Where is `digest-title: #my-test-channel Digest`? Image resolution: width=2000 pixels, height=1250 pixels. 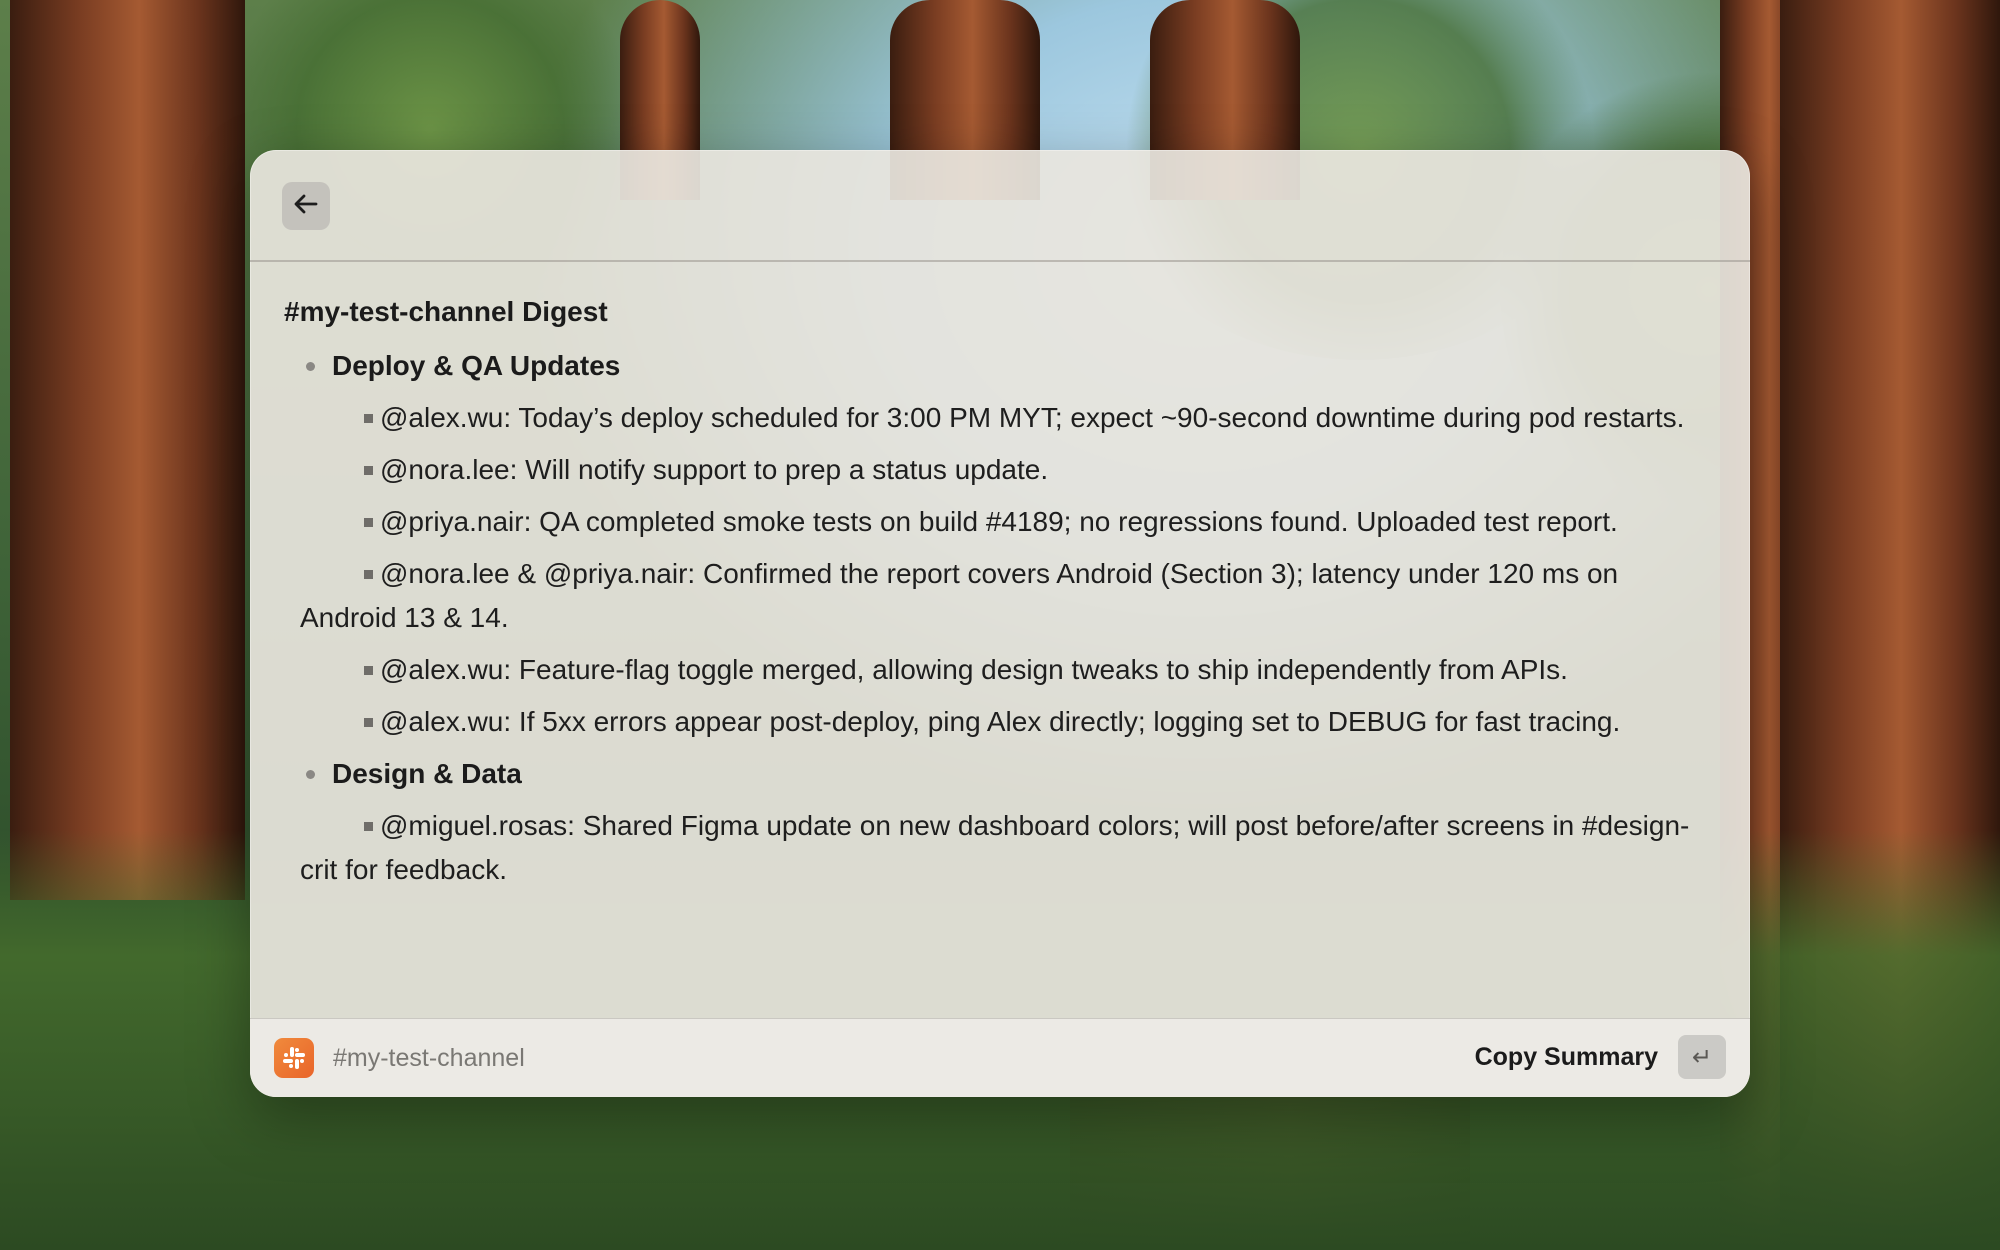
digest-title: #my-test-channel Digest is located at coordinates (446, 311).